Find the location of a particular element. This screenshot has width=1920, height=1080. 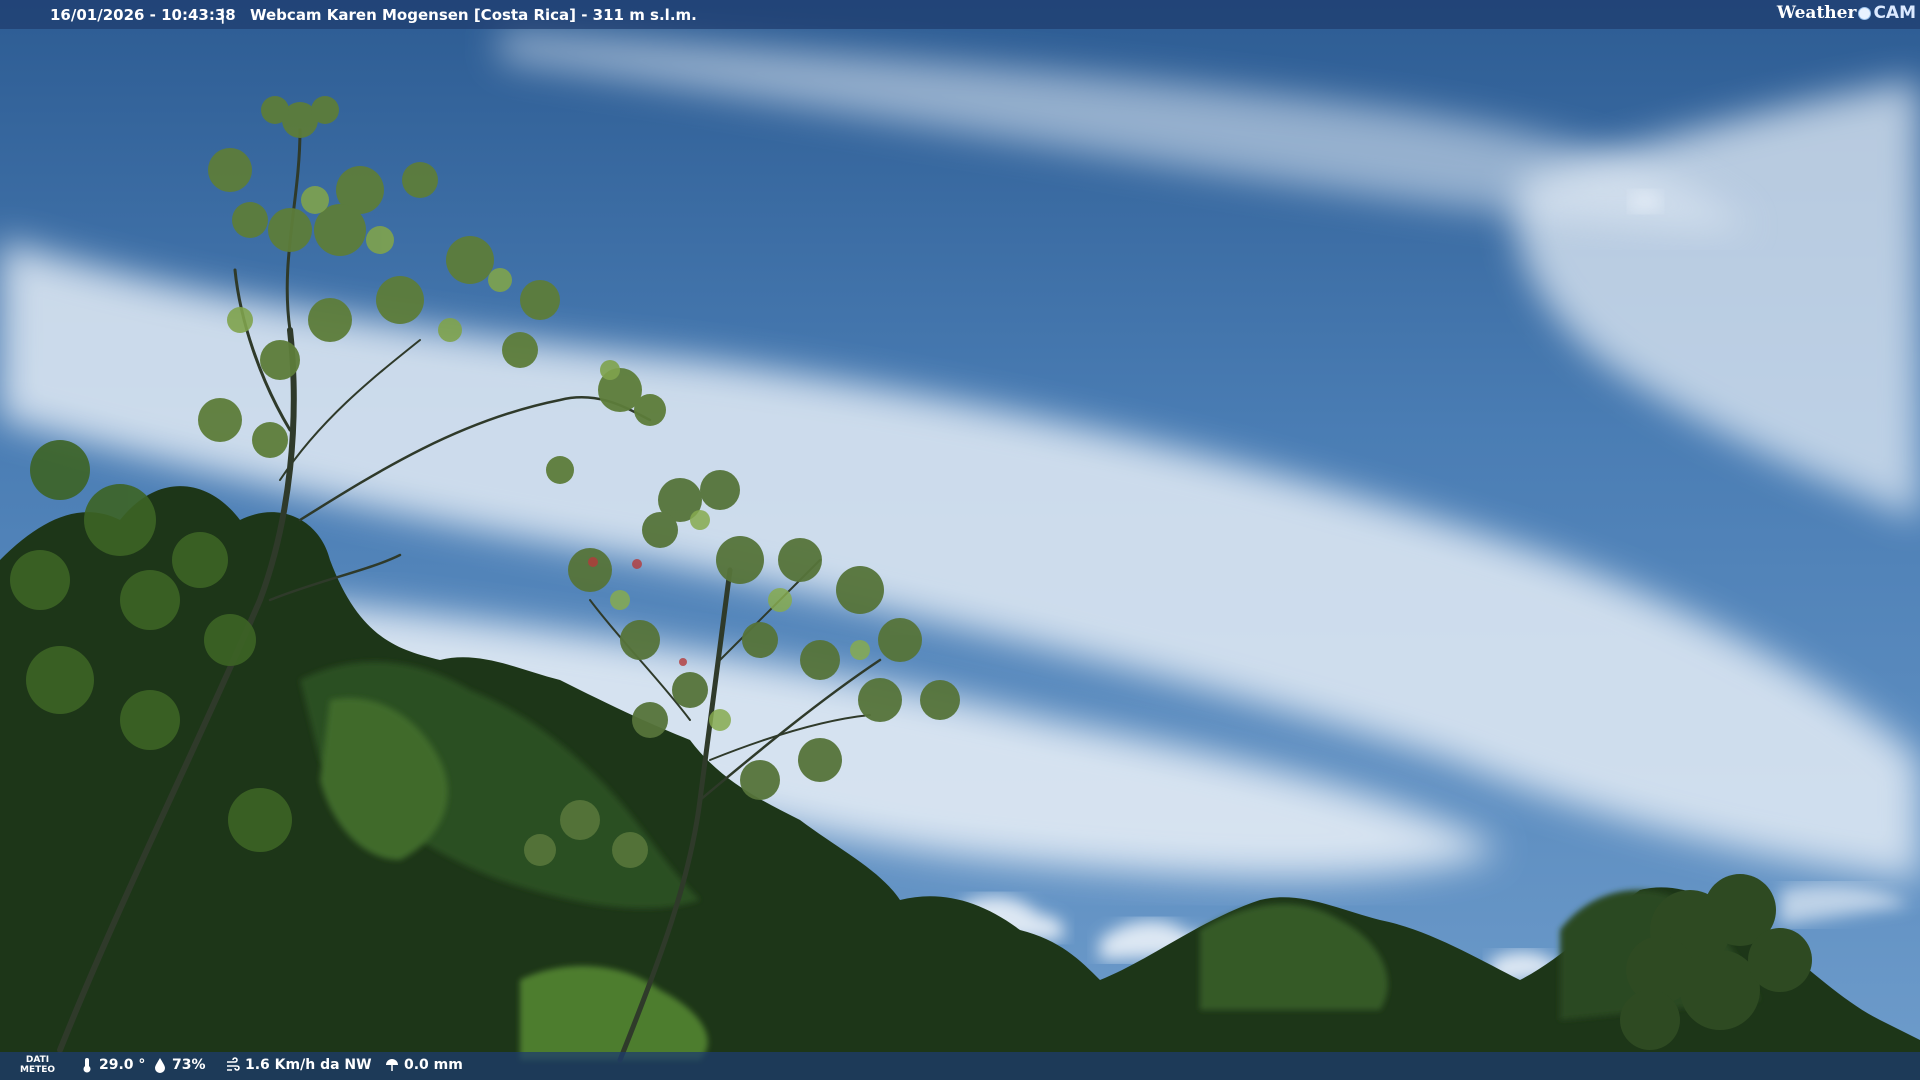

wind-value: 1.6 Km/h da NW is located at coordinates (308, 1065).